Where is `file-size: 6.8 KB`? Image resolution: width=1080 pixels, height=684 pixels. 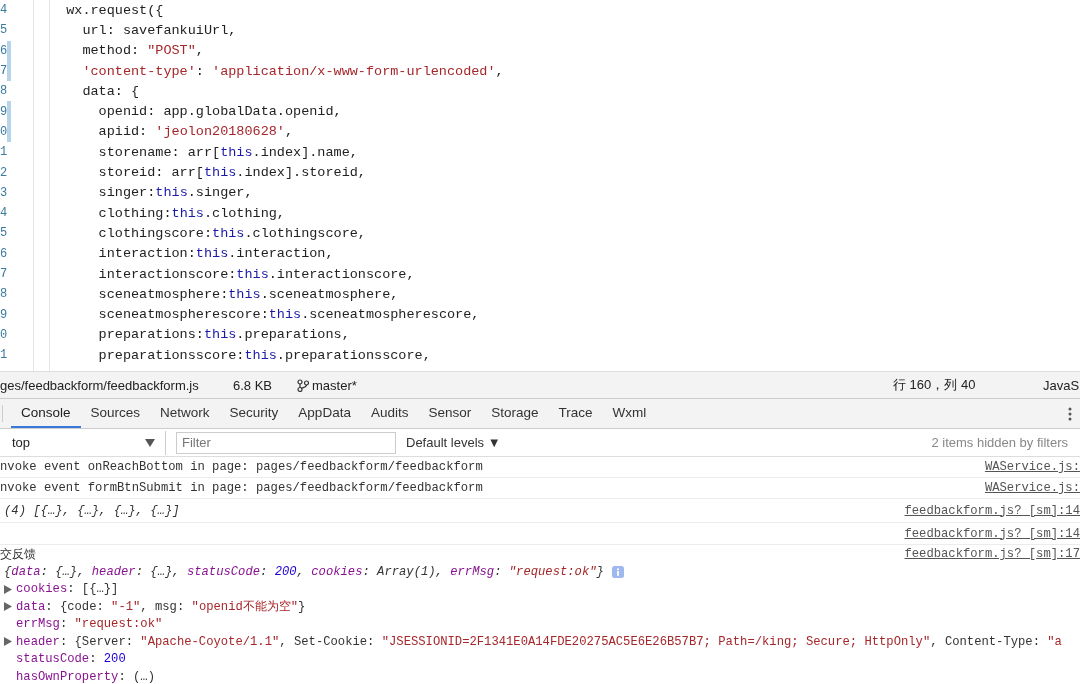
file-size: 6.8 KB is located at coordinates (253, 385).